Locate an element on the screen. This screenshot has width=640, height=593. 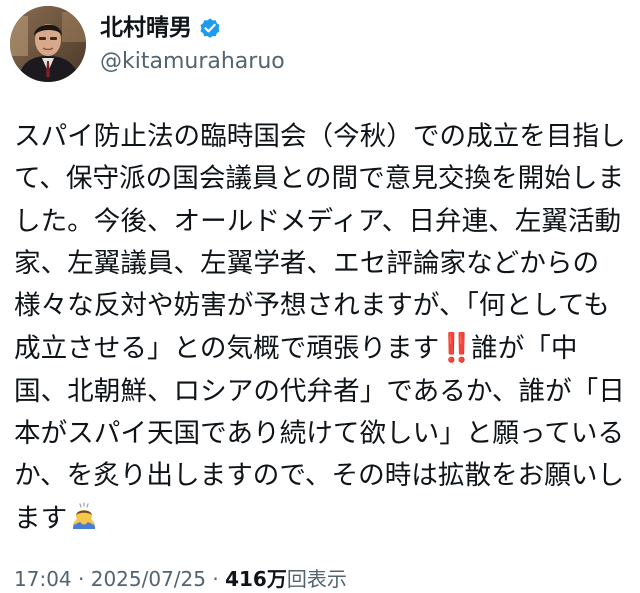
verified-badge-icon is located at coordinates (210, 28).